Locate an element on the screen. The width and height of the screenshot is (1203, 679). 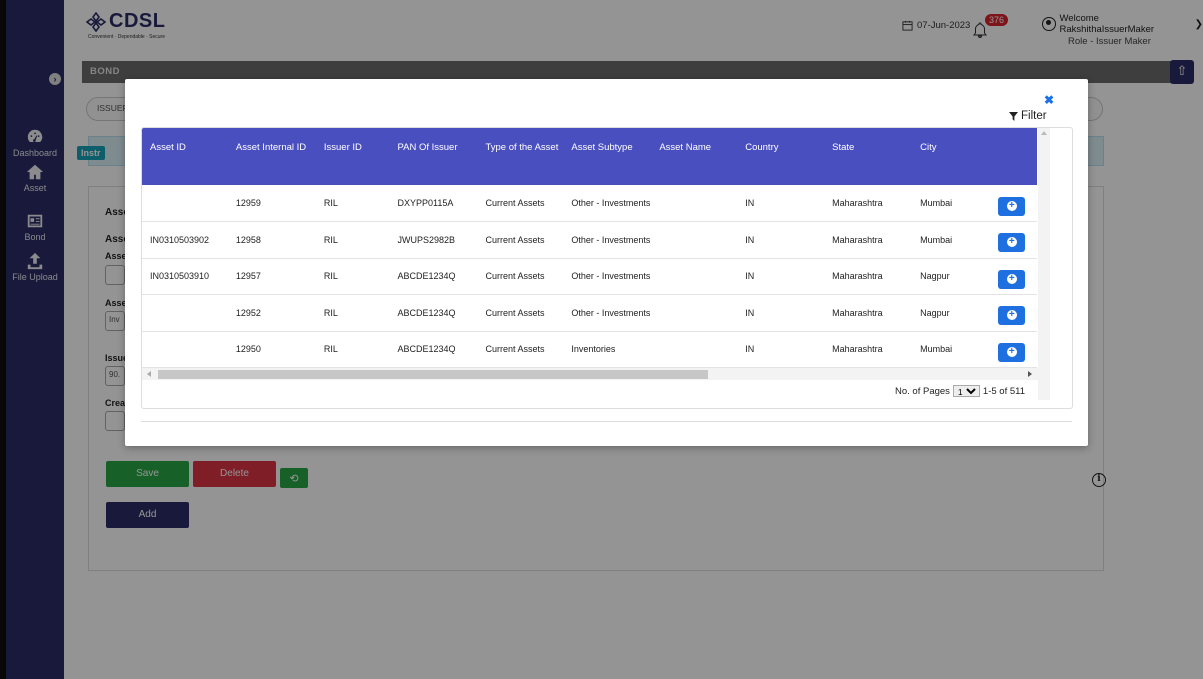
cell-asset-id: IN0310503902 is located at coordinates (180, 239).